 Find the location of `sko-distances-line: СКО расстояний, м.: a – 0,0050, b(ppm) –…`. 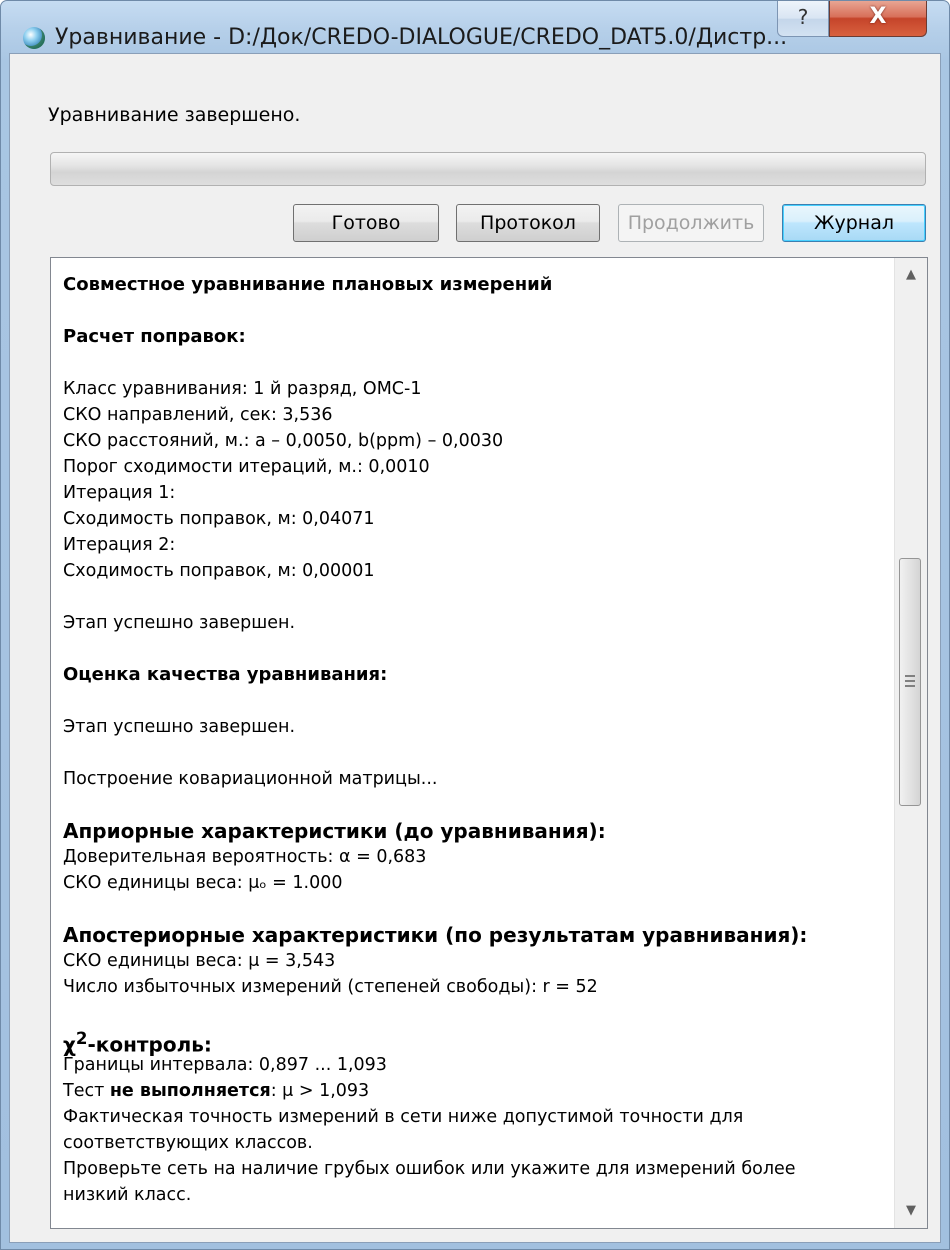

sko-distances-line: СКО расстояний, м.: a – 0,0050, b(ppm) –… is located at coordinates (283, 441).